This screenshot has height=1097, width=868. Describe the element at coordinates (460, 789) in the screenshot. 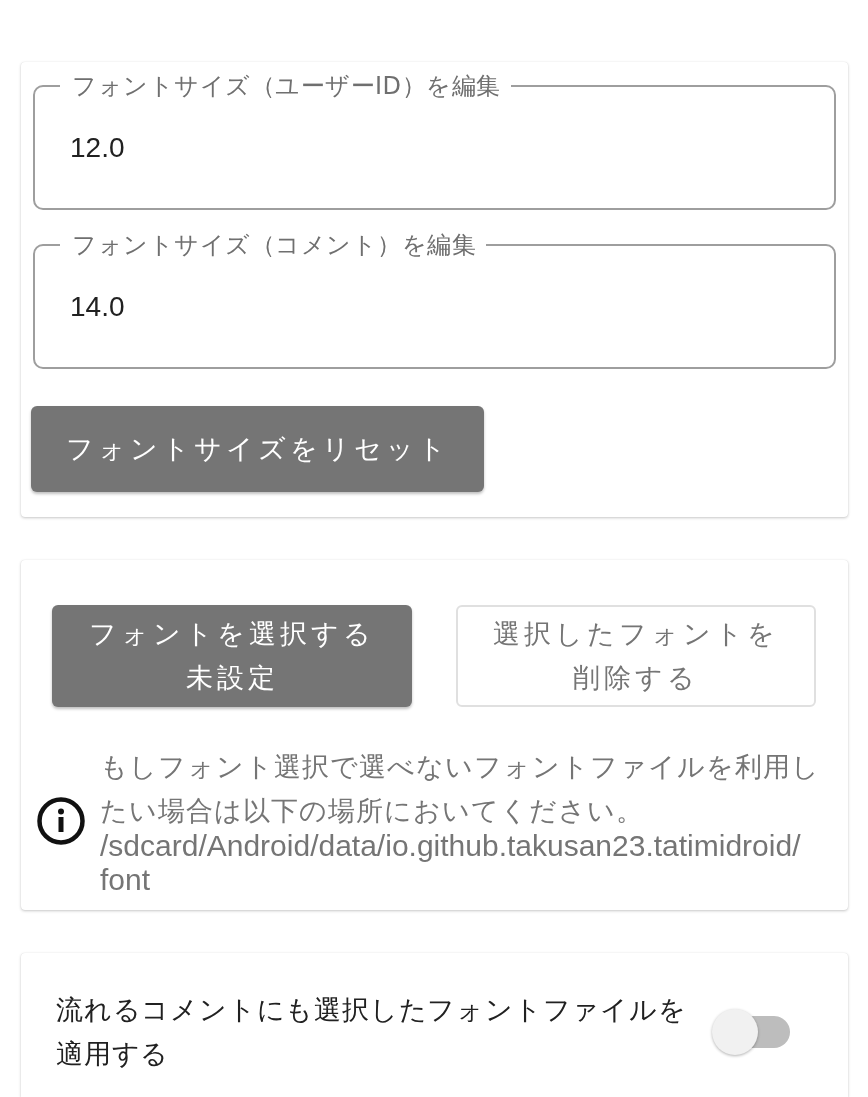

I see `info-message: もしフォント選択で選べないフォントファイルを利用したい場合は以下の場所においてください。` at that location.